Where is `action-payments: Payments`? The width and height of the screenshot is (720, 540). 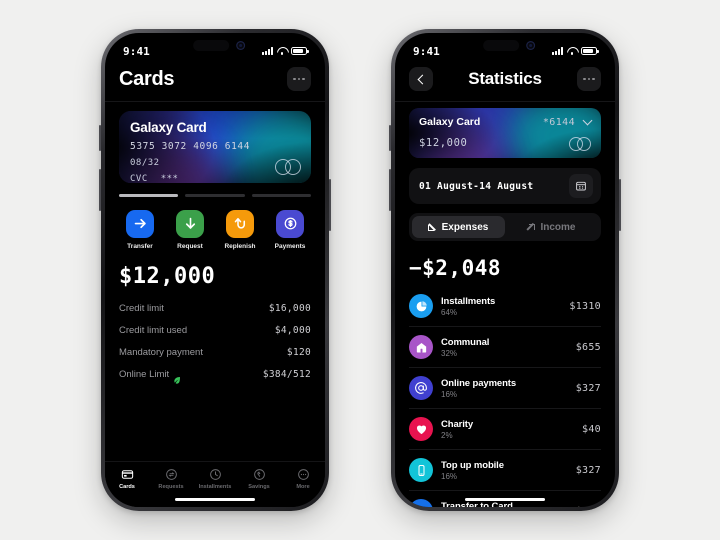
action-payments: Payments is located at coordinates (290, 229).